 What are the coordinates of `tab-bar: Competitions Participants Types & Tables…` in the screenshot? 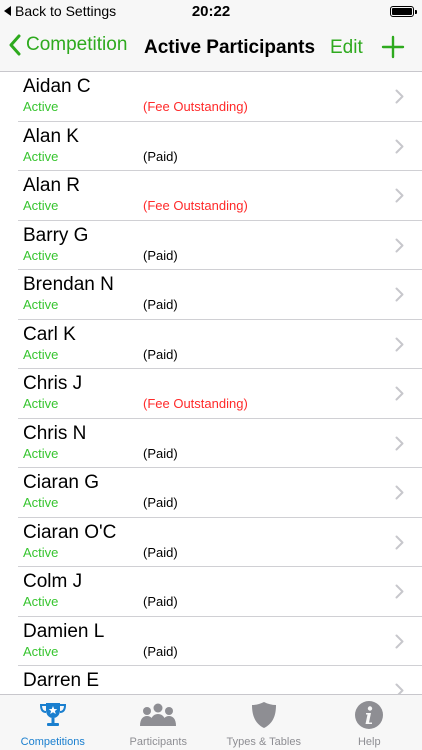 It's located at (211, 722).